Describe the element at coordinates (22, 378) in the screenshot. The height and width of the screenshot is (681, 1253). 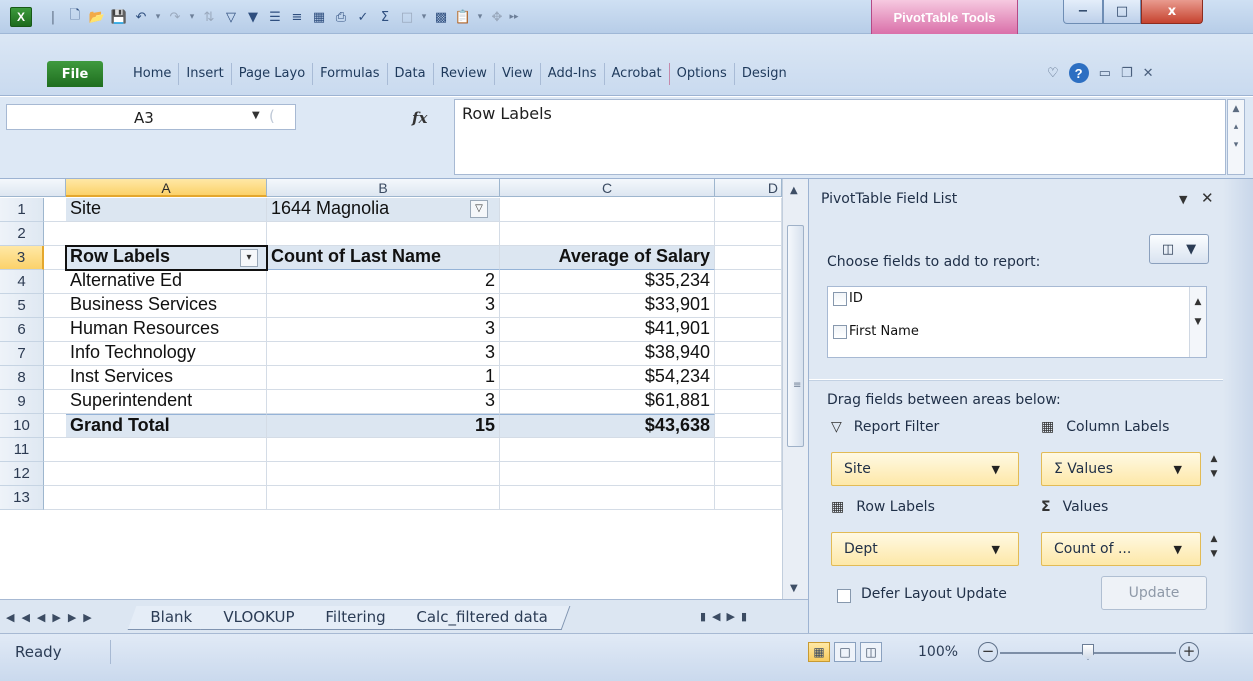
I see `row-header: 8` at that location.